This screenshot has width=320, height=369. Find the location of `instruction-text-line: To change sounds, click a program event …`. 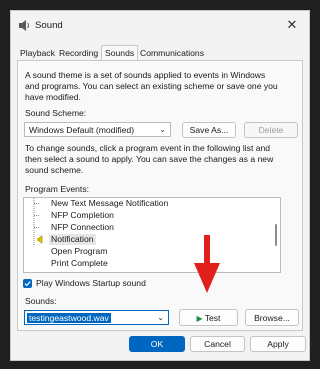

instruction-text-line: To change sounds, click a program event … is located at coordinates (148, 148).